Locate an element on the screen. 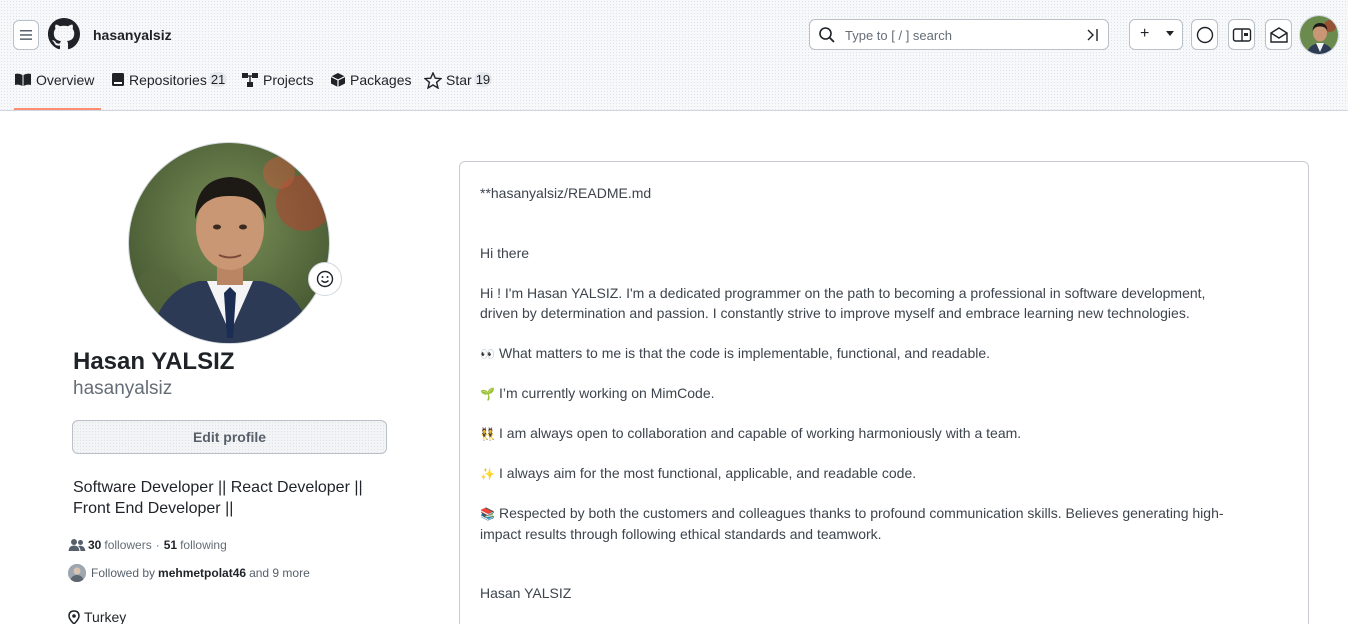 Image resolution: width=1348 pixels, height=624 pixels. profile-avatar is located at coordinates (229, 243).